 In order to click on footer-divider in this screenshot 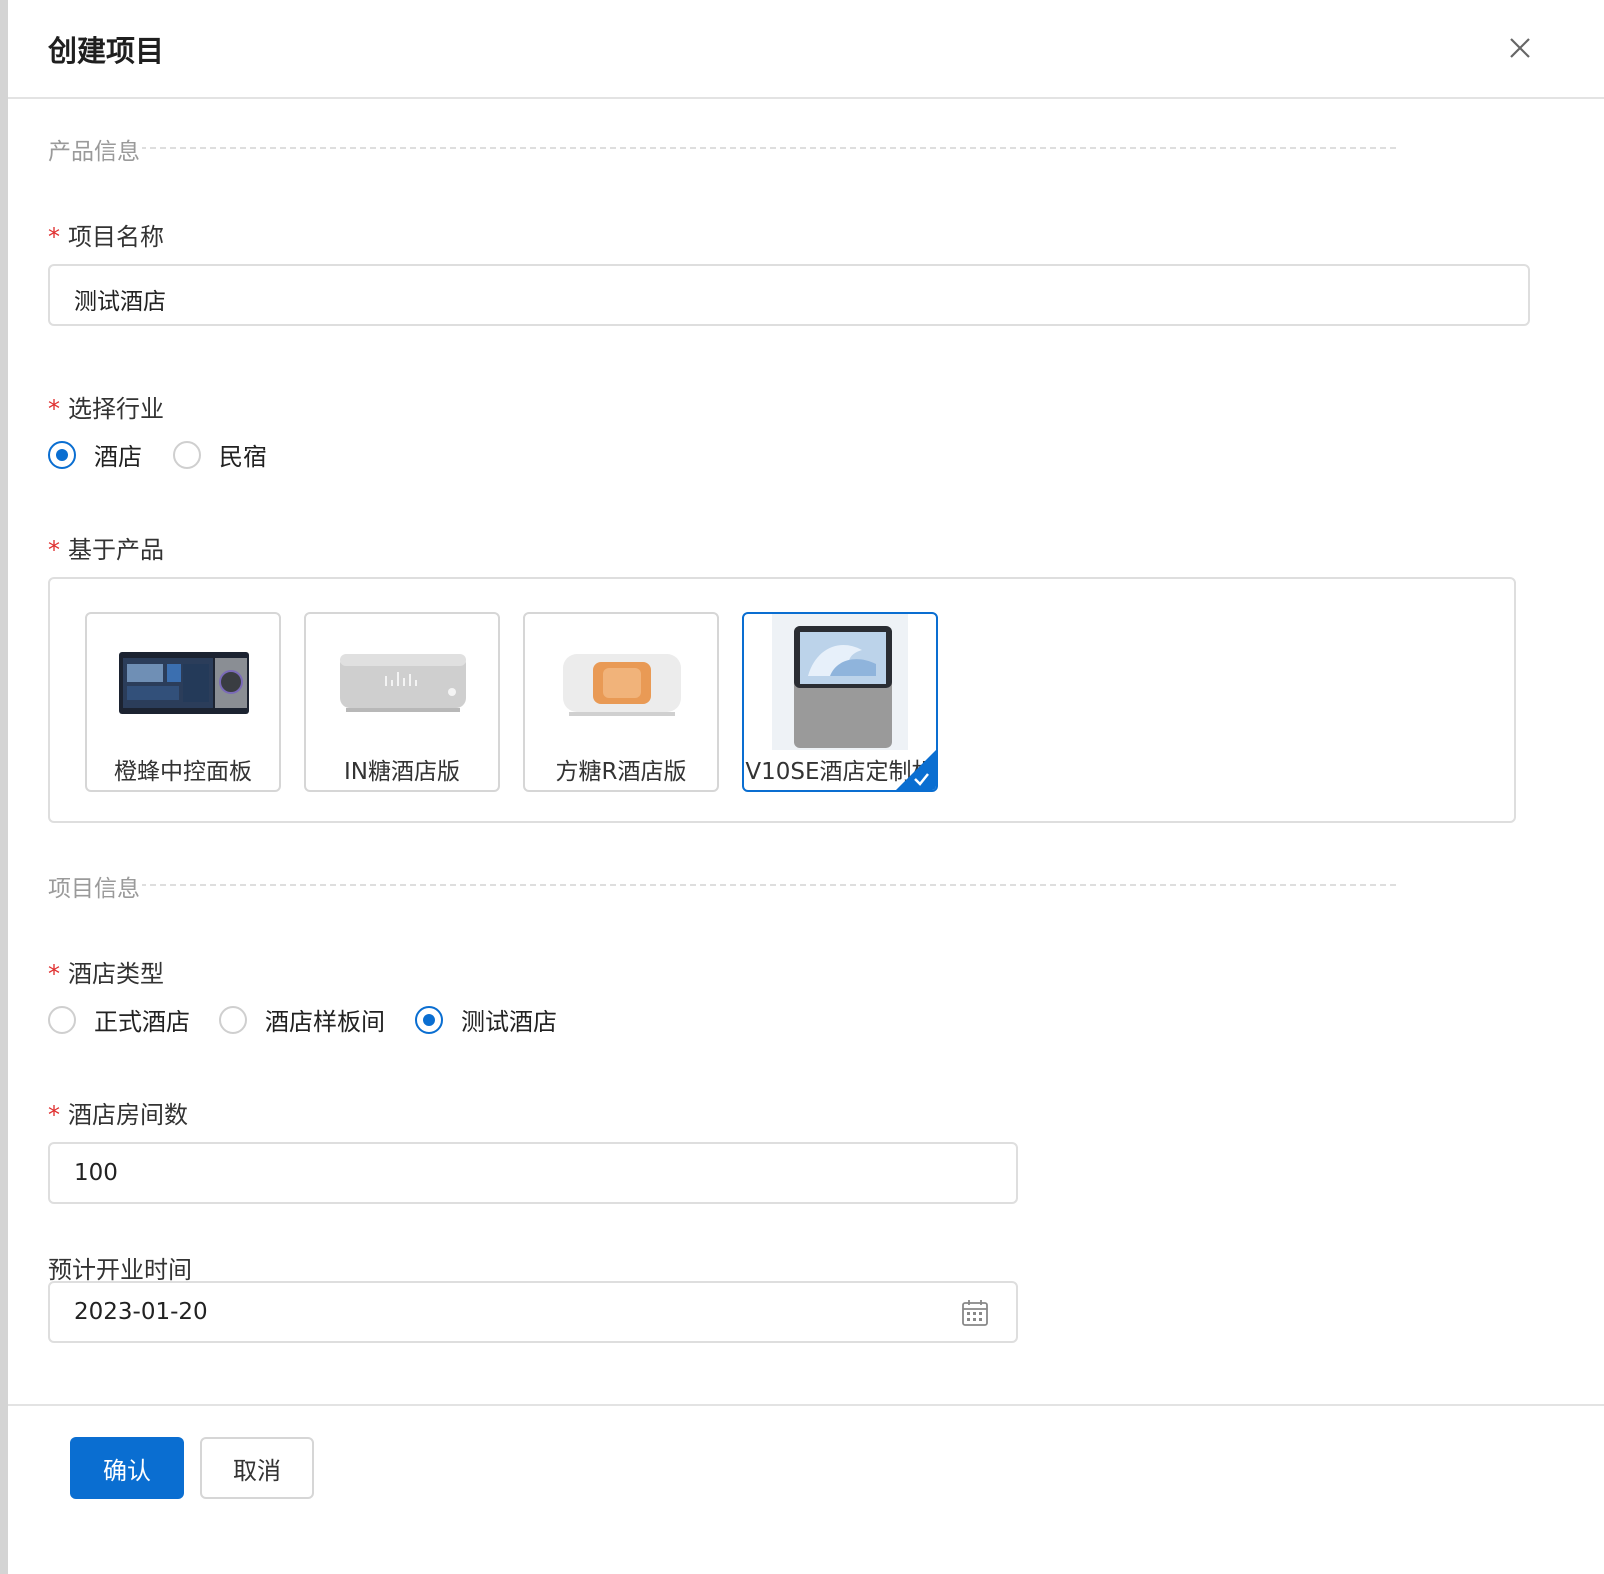, I will do `click(806, 1405)`.